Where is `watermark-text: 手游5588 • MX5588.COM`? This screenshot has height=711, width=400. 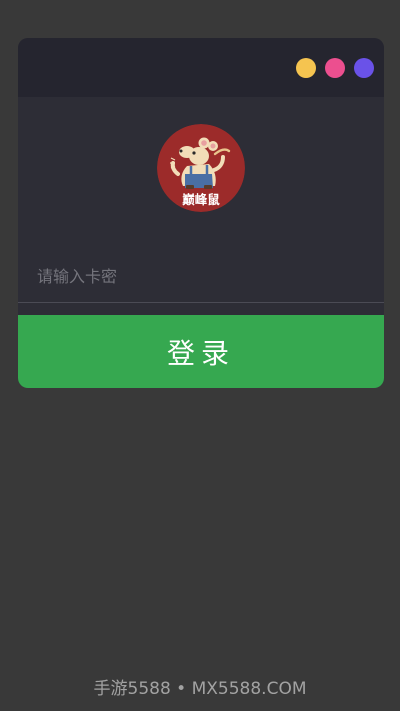 watermark-text: 手游5588 • MX5588.COM is located at coordinates (200, 689).